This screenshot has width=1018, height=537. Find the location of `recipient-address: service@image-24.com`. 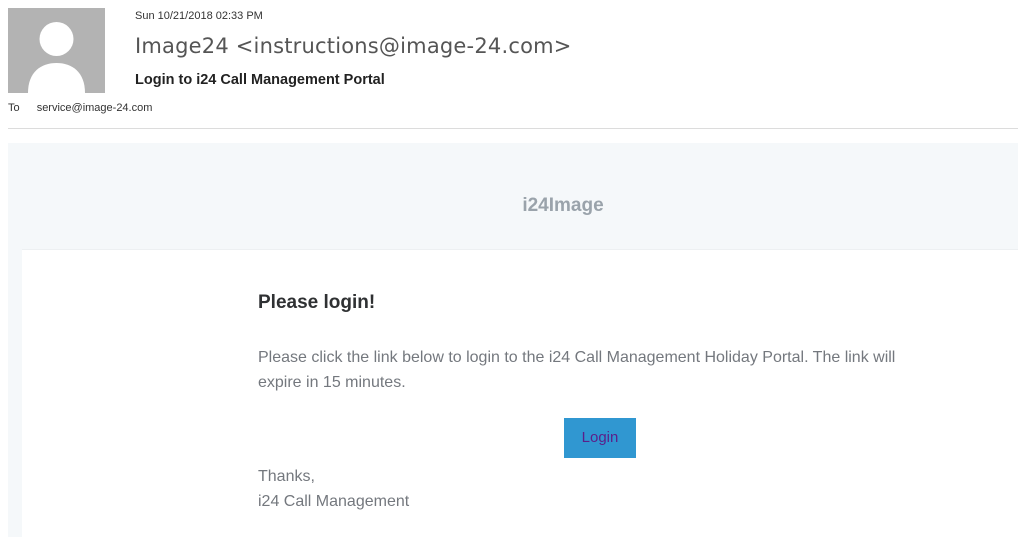

recipient-address: service@image-24.com is located at coordinates (95, 108).